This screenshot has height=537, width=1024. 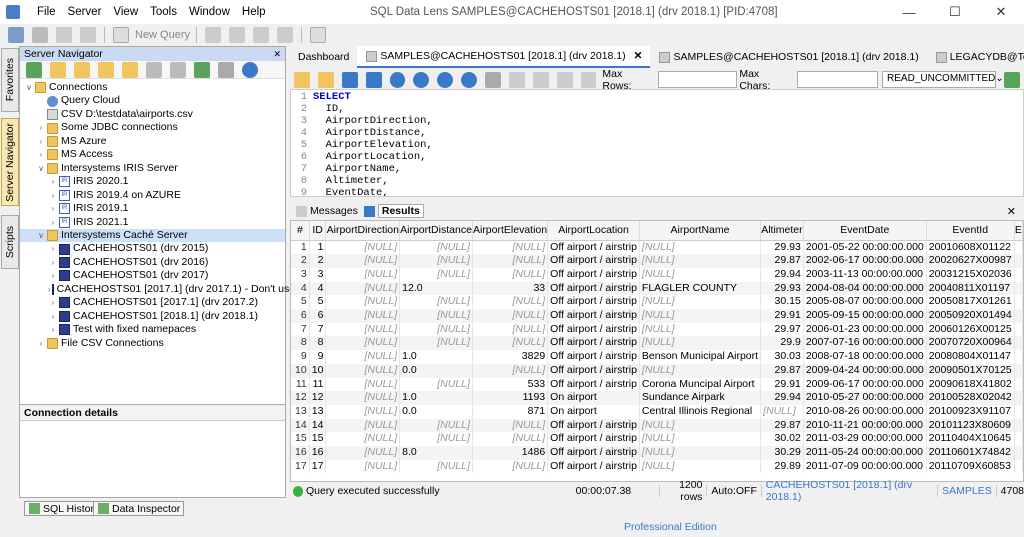 I want to click on tree-item: Query Cloud, so click(x=152, y=100).